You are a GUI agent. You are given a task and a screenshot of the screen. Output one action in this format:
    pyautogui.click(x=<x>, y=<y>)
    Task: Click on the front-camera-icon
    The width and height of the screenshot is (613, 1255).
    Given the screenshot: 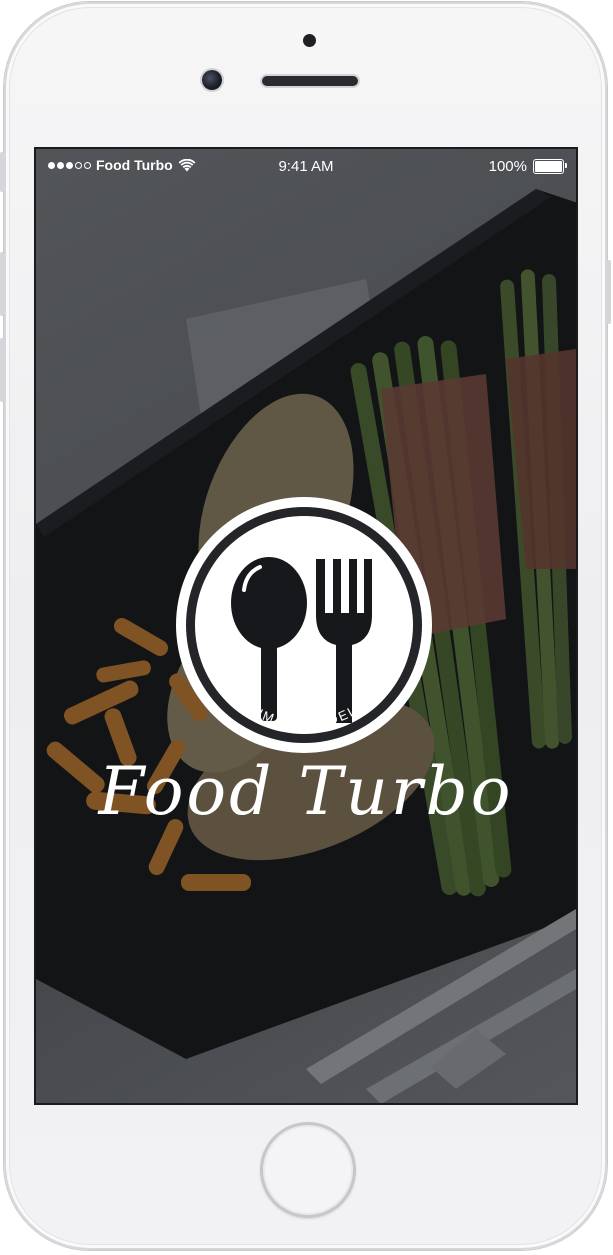 What is the action you would take?
    pyautogui.click(x=212, y=80)
    